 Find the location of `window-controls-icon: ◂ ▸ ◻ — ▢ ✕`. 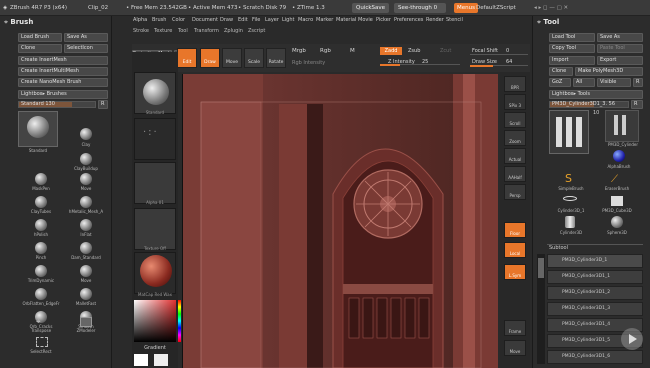

window-controls-icon: ◂ ▸ ◻ — ▢ ✕ is located at coordinates (551, 7).